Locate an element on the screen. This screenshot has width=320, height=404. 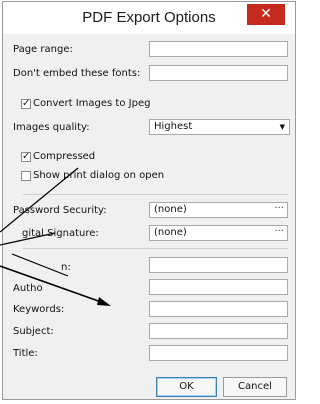
annotation-arrows is located at coordinates (55, 236).